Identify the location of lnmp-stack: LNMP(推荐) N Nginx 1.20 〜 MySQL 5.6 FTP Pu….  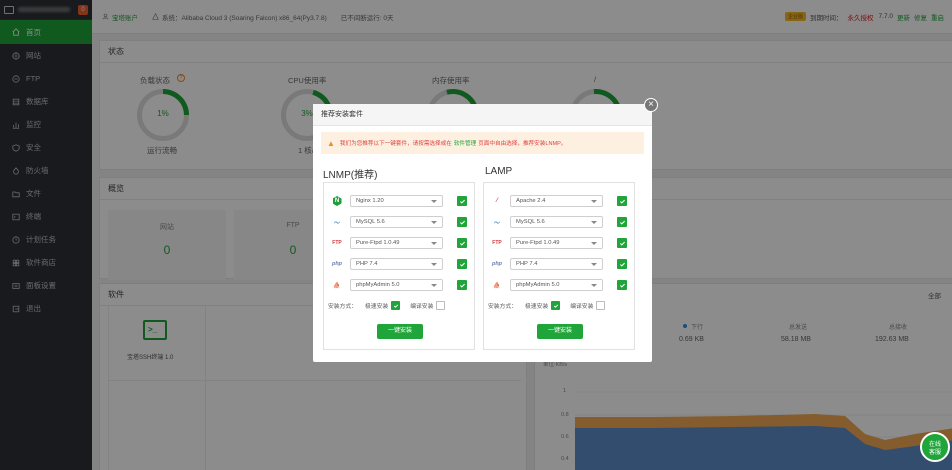
(399, 258).